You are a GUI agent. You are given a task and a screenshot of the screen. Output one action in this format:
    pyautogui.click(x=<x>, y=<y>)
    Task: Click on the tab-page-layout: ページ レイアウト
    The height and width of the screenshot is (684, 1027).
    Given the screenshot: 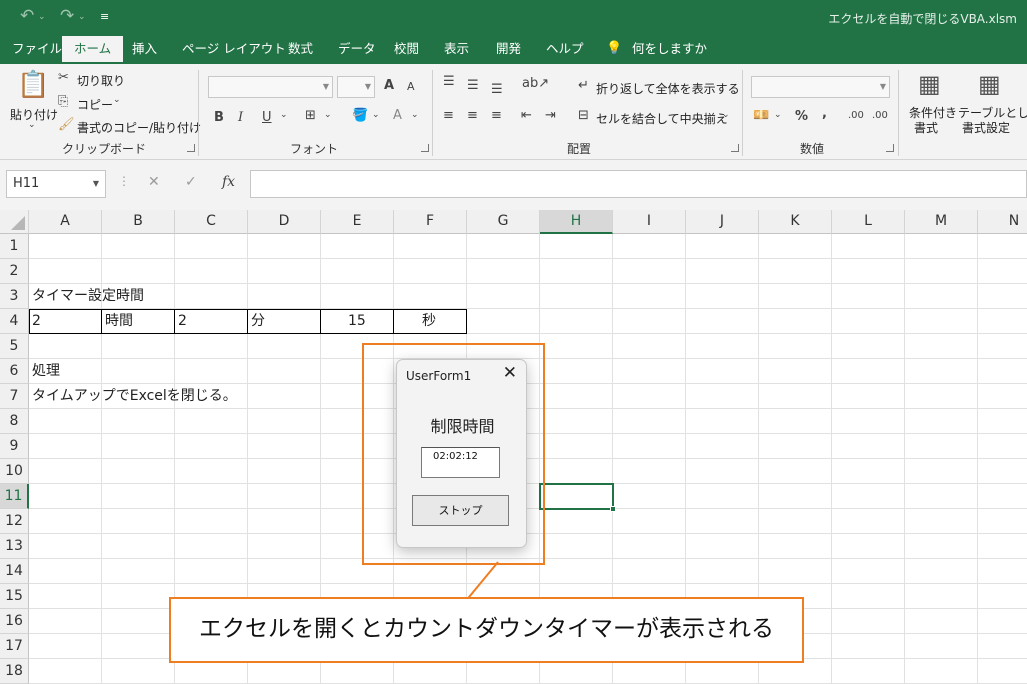 What is the action you would take?
    pyautogui.click(x=234, y=50)
    